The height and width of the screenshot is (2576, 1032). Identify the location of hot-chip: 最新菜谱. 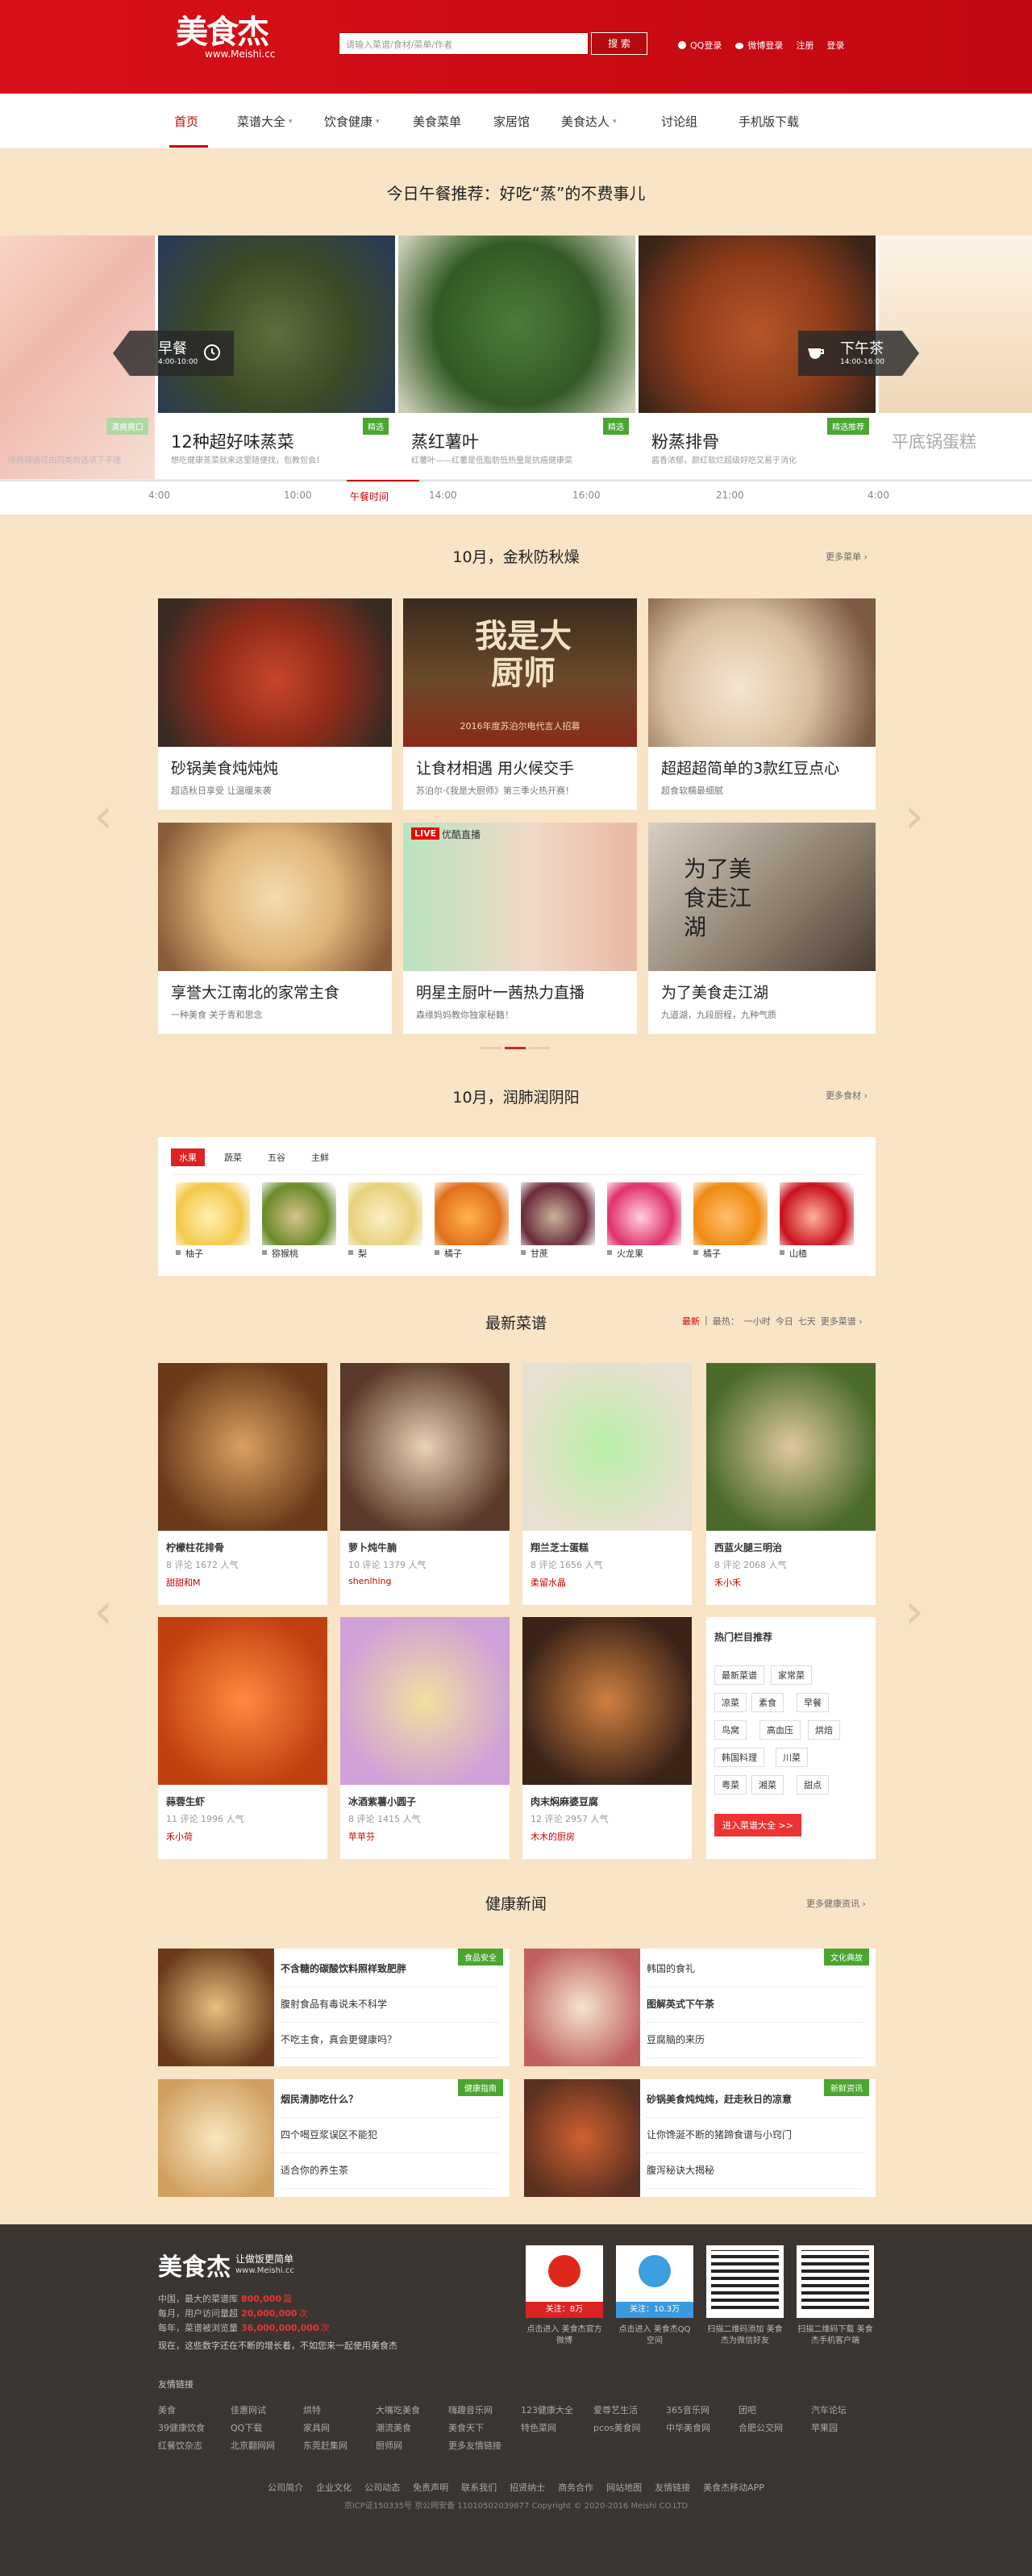
(739, 1675).